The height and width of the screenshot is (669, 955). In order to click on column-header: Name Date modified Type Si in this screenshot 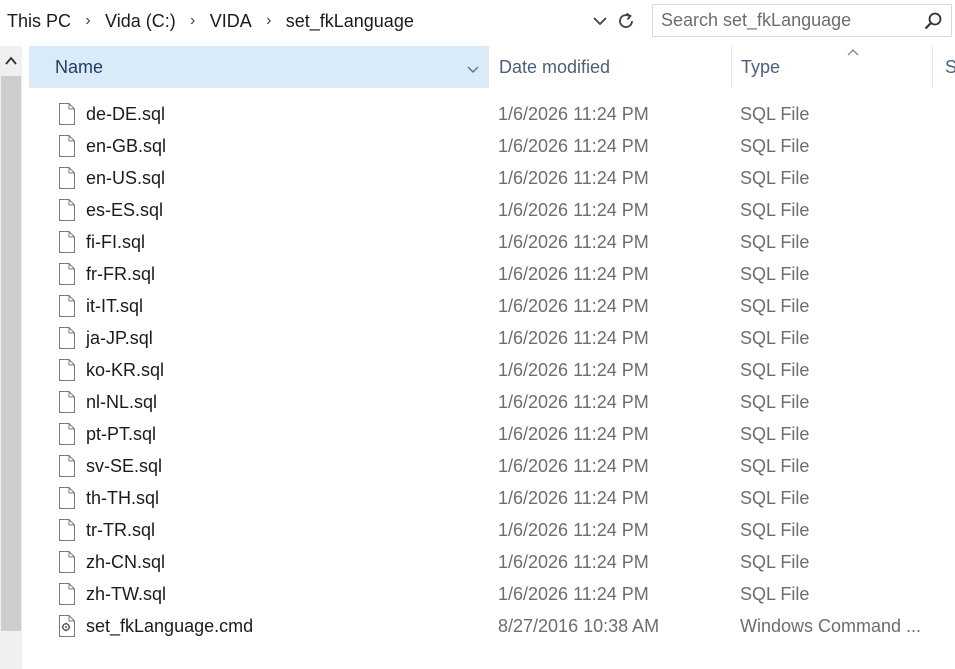, I will do `click(488, 67)`.